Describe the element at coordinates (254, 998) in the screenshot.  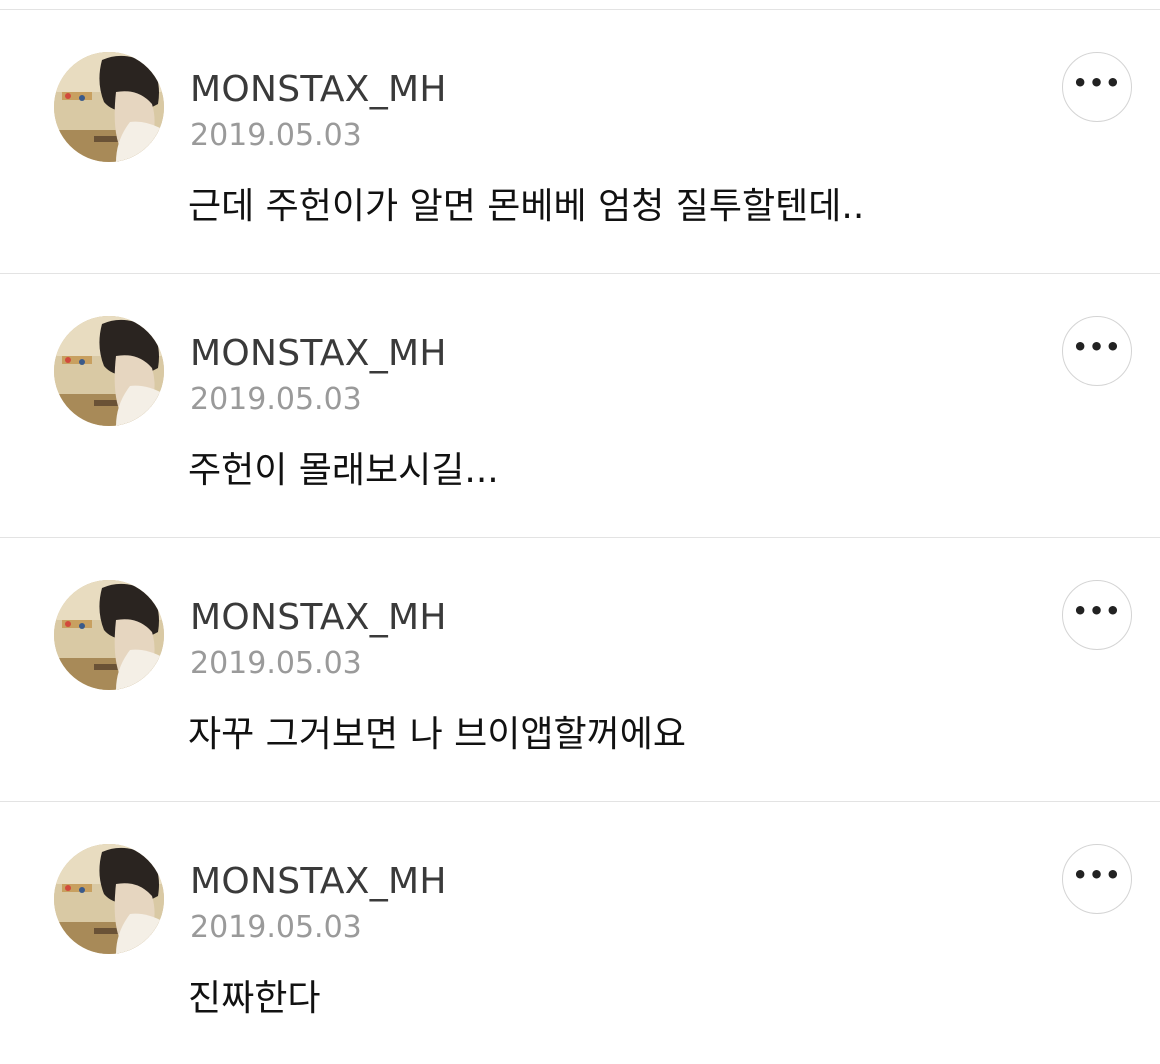
I see `comment-text: 진짜한다` at that location.